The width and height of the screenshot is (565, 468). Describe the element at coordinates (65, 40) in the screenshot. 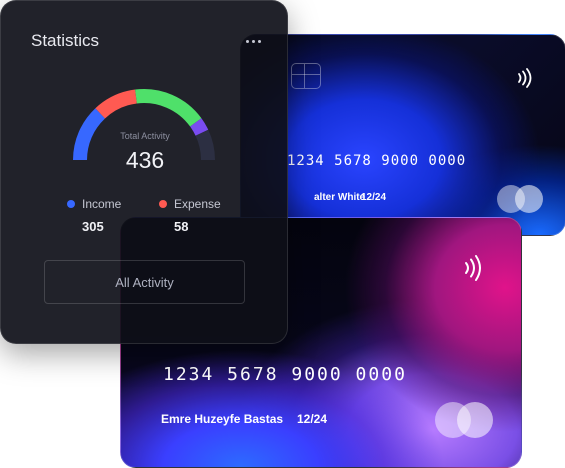

I see `panel-title: Statistics` at that location.